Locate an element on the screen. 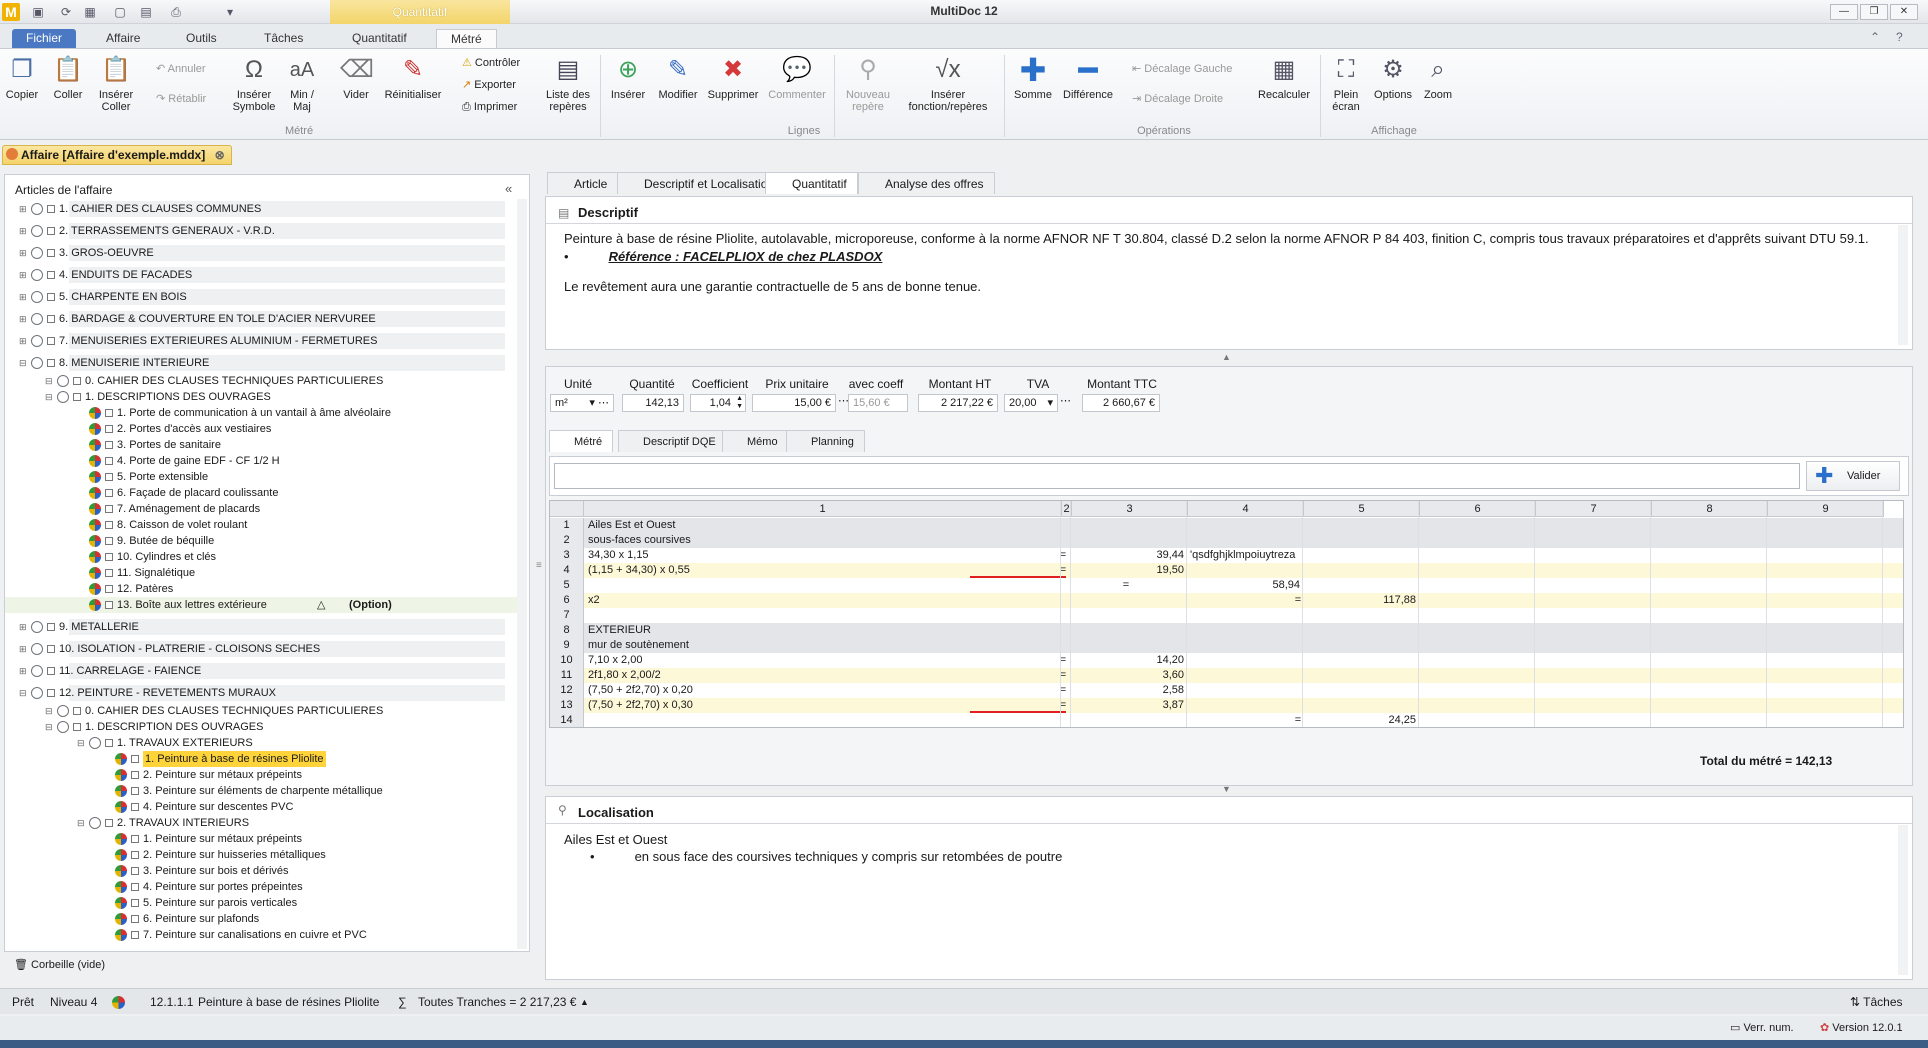  grid-row: 2 sous-faces coursives is located at coordinates (1226, 540).